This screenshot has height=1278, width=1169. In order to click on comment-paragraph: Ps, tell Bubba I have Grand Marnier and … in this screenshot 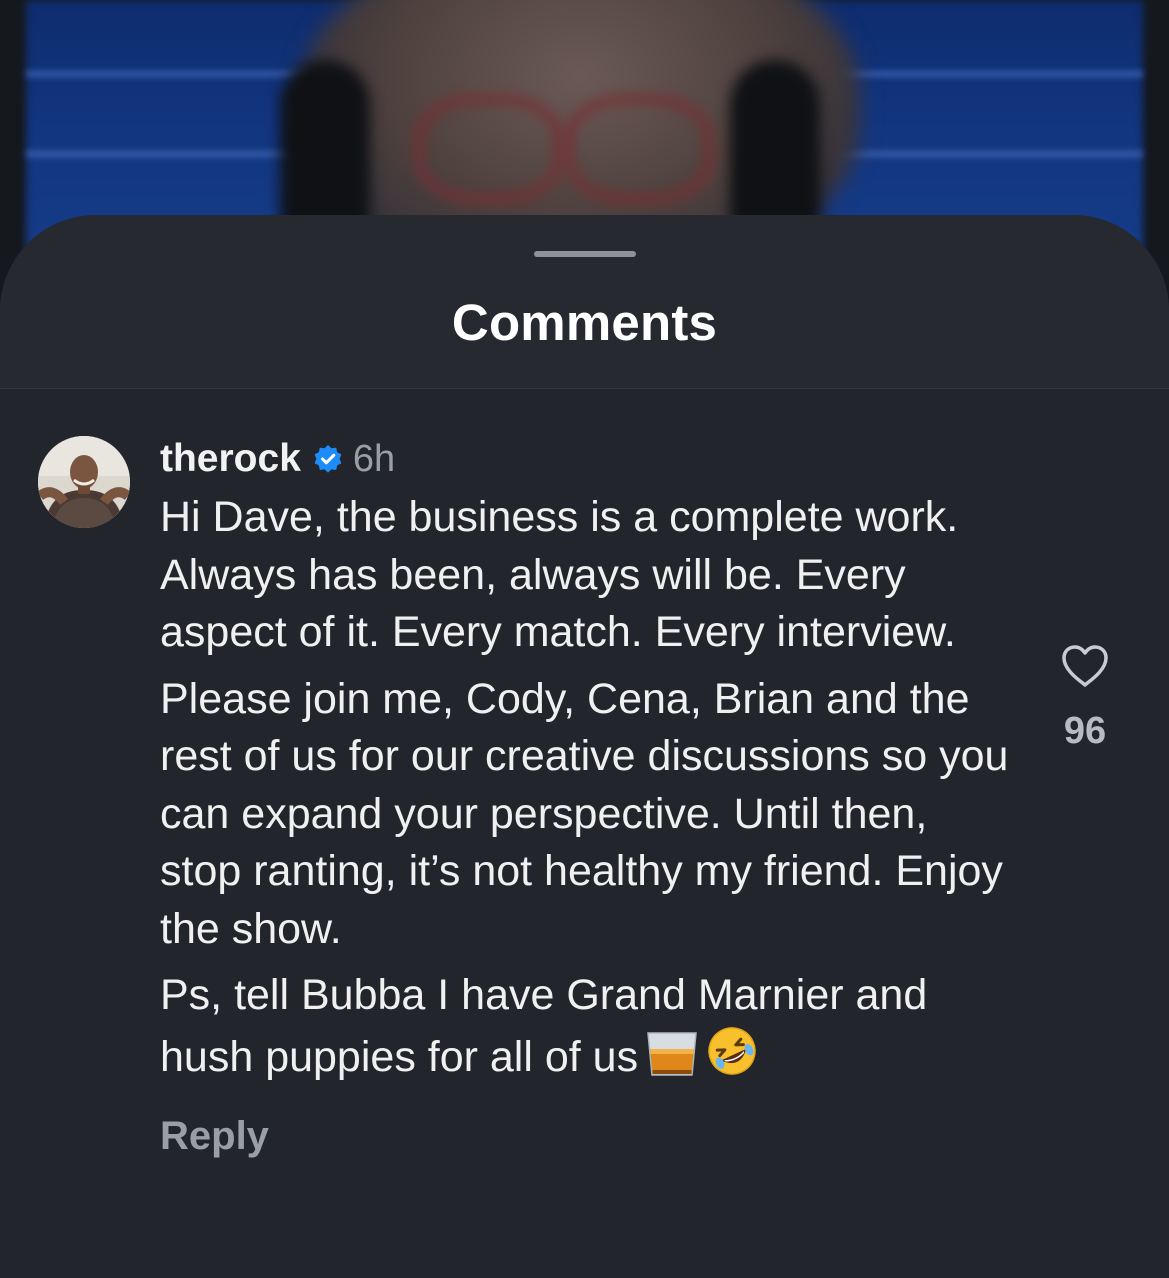, I will do `click(544, 1026)`.